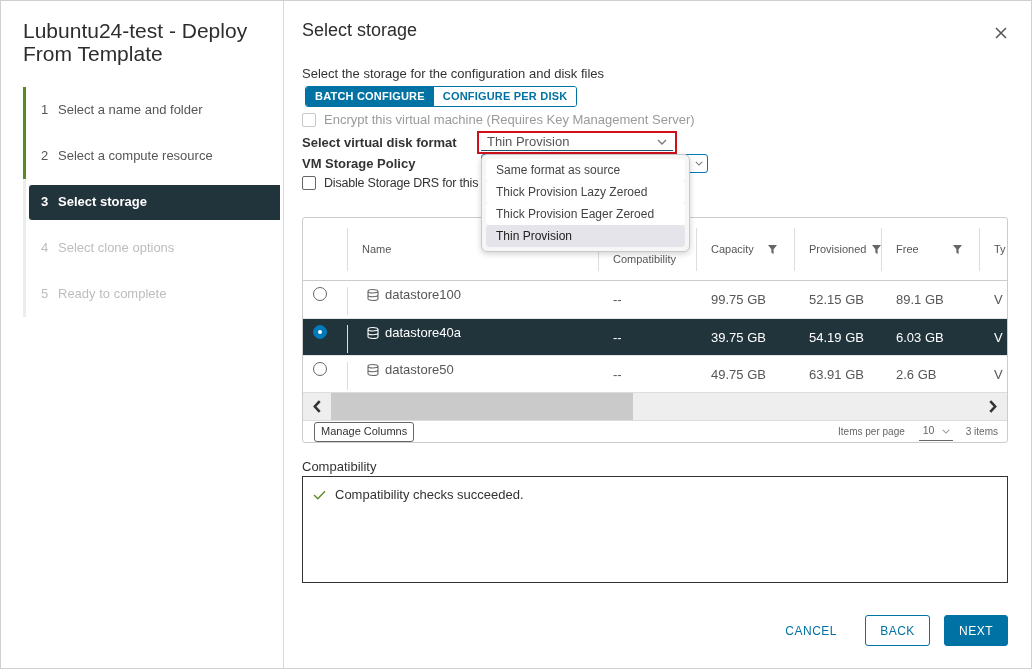 The image size is (1032, 669). I want to click on table-cell: 99.75 GB, so click(738, 299).